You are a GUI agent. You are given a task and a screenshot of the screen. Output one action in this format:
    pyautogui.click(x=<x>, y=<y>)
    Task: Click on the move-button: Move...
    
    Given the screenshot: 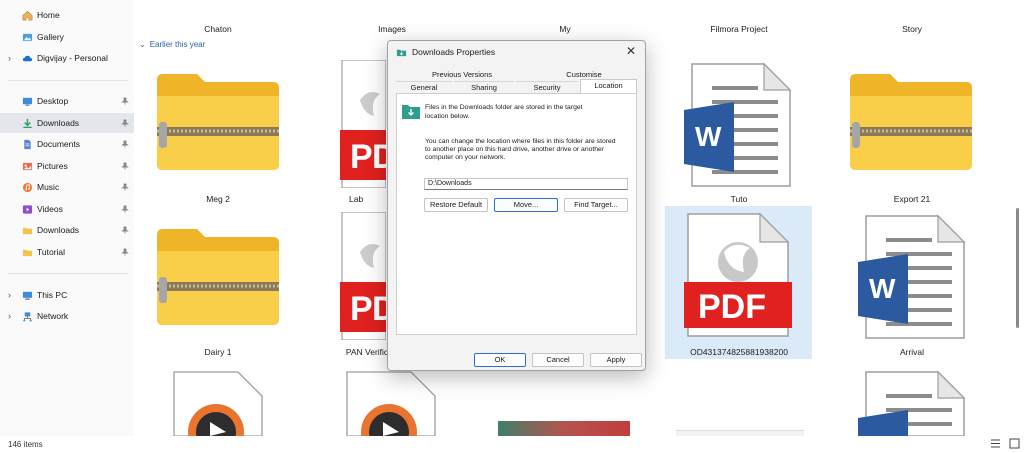 What is the action you would take?
    pyautogui.click(x=526, y=205)
    